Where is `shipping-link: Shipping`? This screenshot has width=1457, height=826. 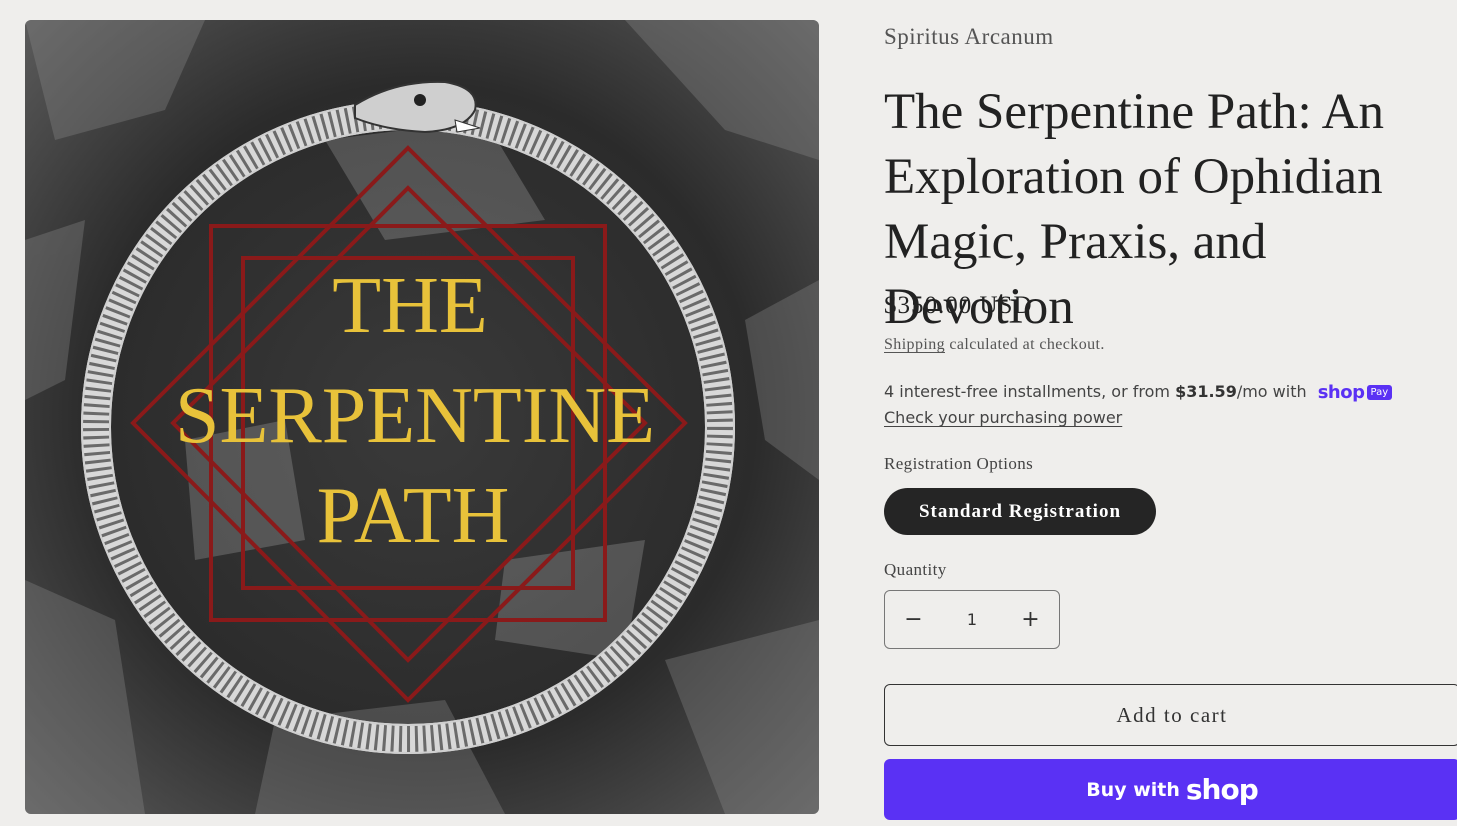 shipping-link: Shipping is located at coordinates (914, 344).